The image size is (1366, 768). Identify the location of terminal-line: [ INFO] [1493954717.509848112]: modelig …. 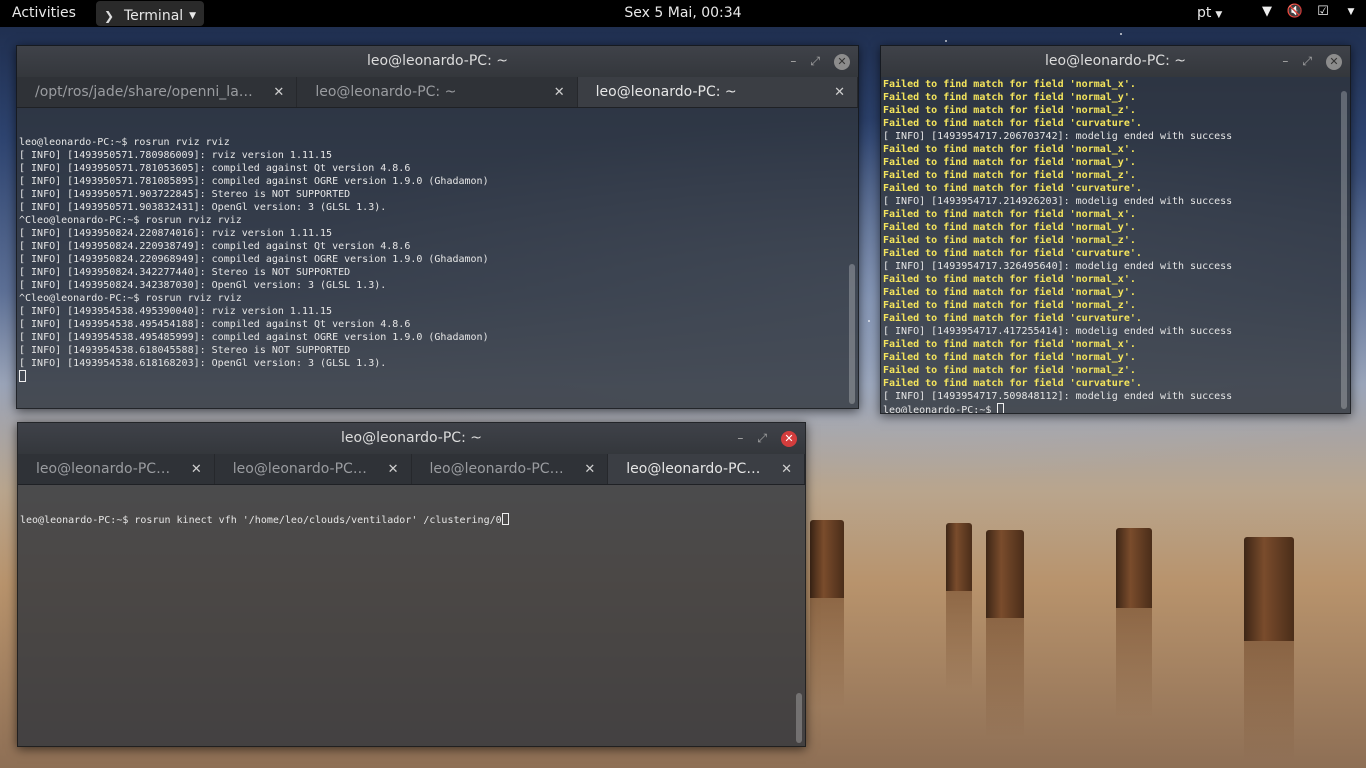
(1058, 396).